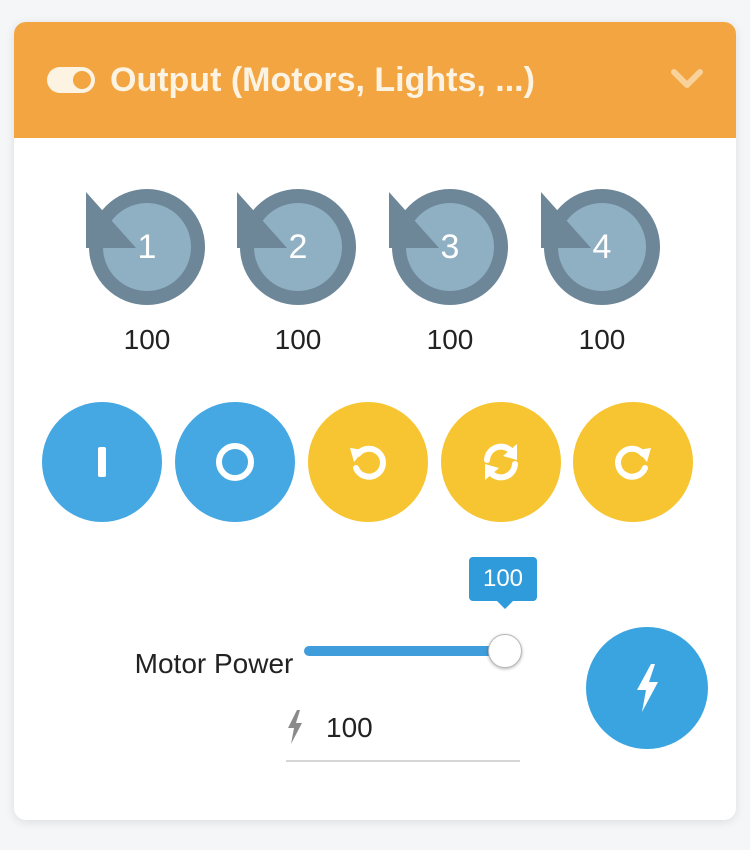 Image resolution: width=750 pixels, height=850 pixels. I want to click on motor-power-slider-thumb, so click(505, 651).